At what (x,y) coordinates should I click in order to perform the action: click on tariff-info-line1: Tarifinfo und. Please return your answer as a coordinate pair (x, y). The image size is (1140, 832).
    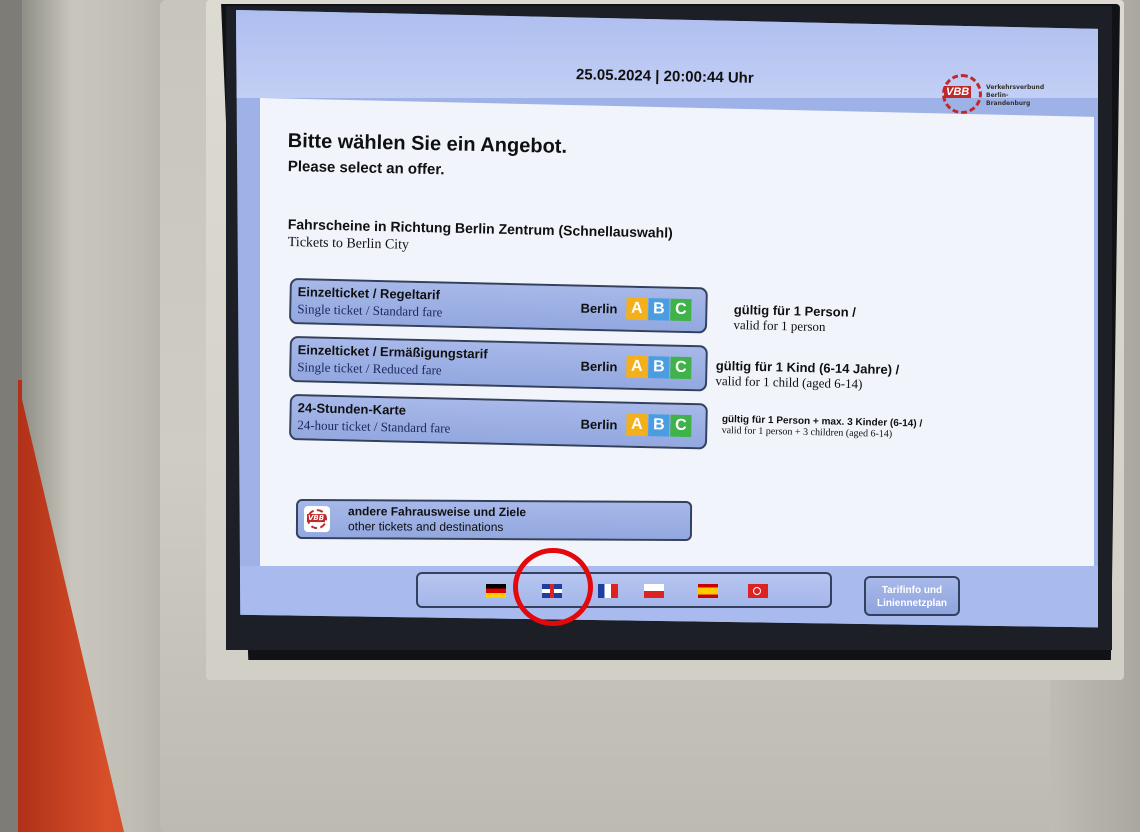
    Looking at the image, I should click on (912, 590).